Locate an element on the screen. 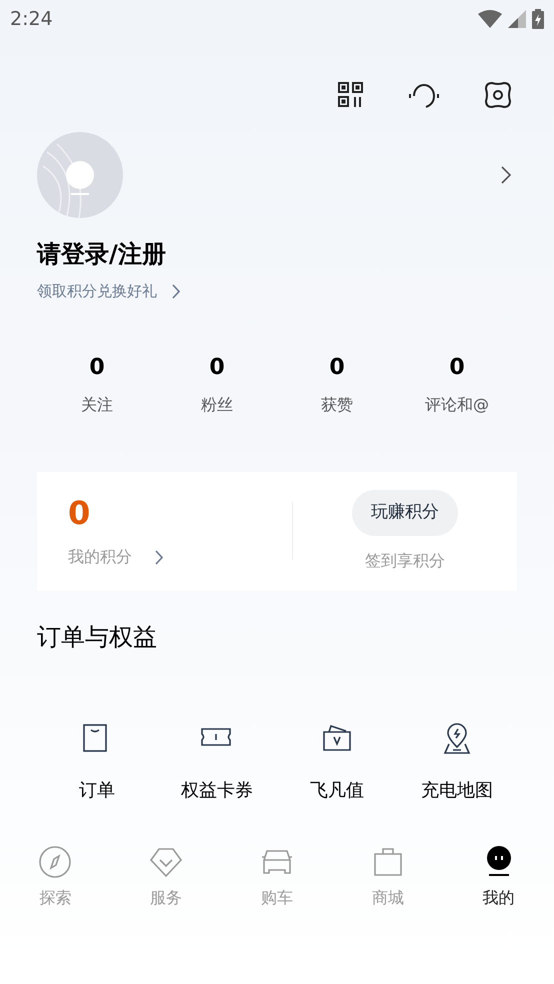  qr-code-icon is located at coordinates (351, 95).